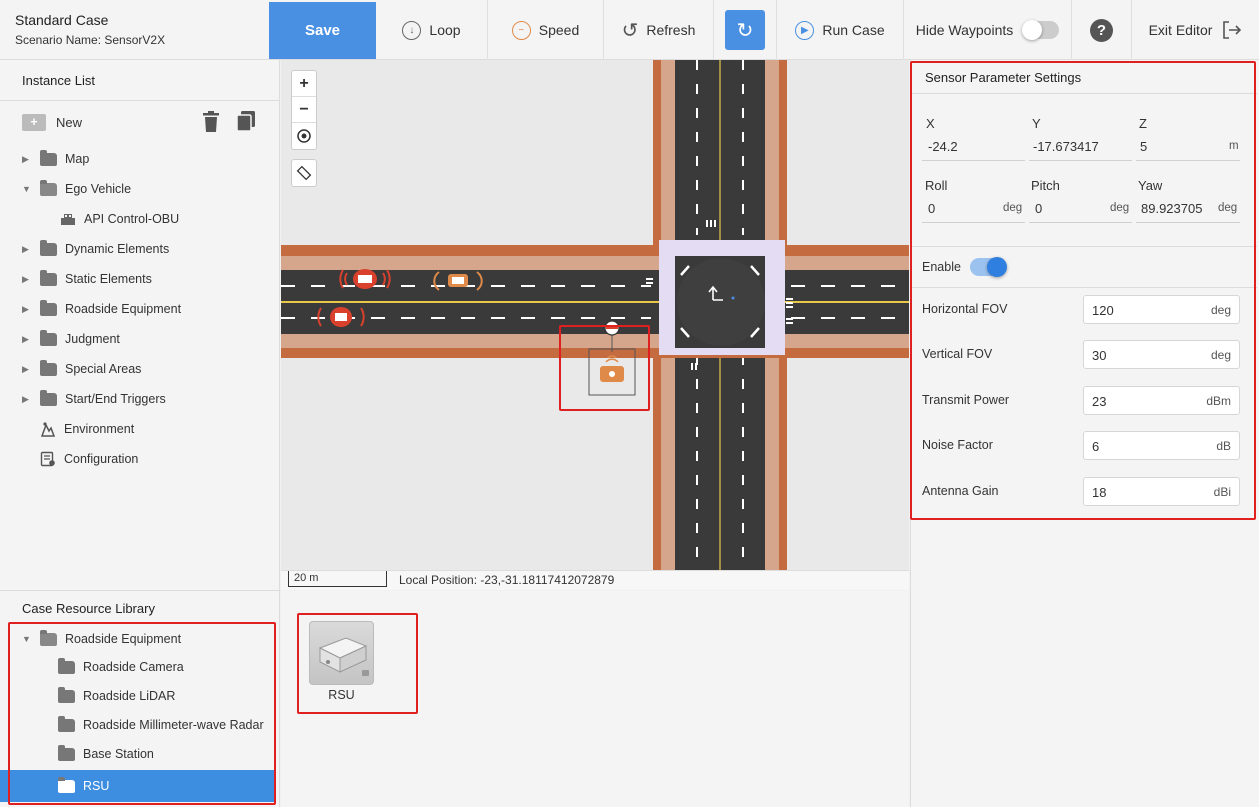 The width and height of the screenshot is (1259, 807). What do you see at coordinates (133, 667) in the screenshot?
I see `library-item-label: Roadside Camera` at bounding box center [133, 667].